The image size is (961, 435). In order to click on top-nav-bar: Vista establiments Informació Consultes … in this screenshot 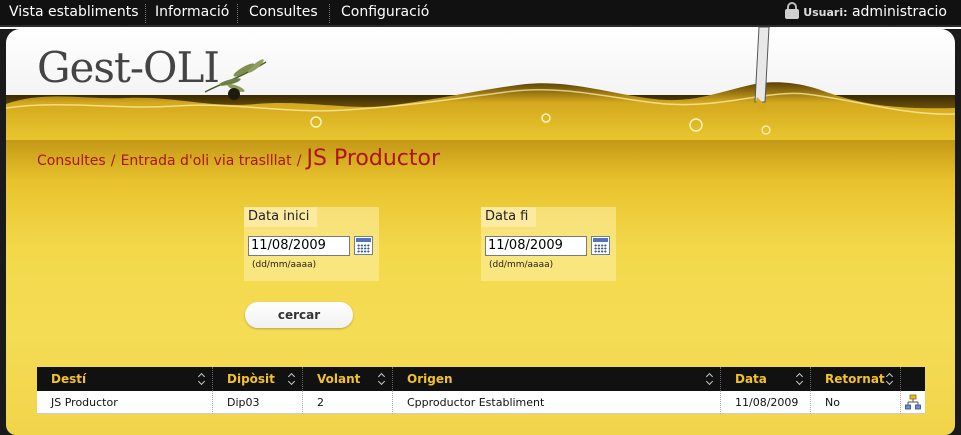, I will do `click(480, 13)`.